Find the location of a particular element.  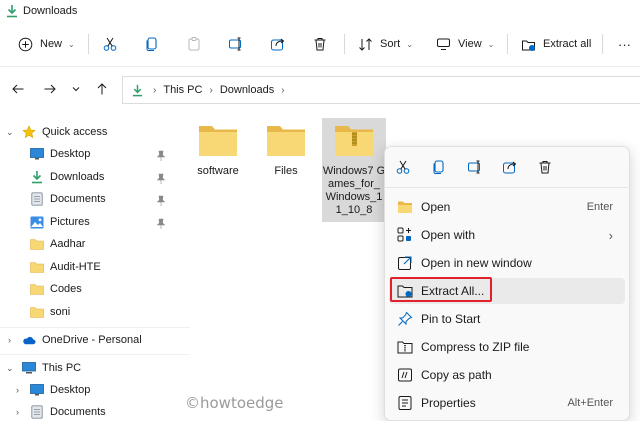

ctx-copy-button is located at coordinates (439, 167).